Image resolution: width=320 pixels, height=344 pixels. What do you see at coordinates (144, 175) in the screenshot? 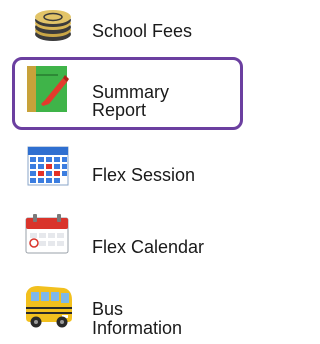
I see `menu-item-label: Flex Session` at bounding box center [144, 175].